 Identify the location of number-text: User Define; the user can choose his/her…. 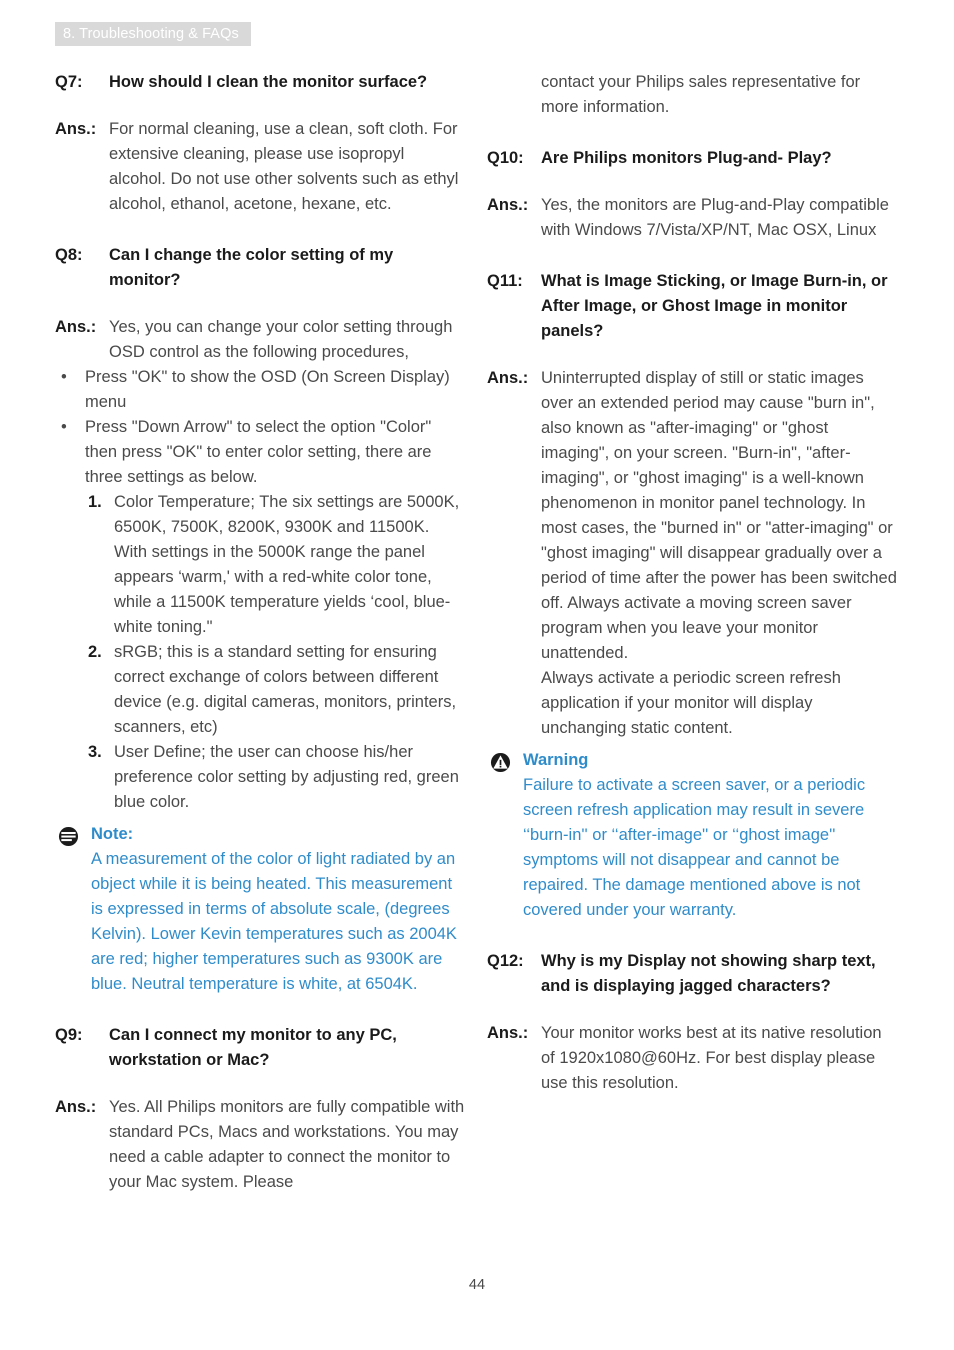
(286, 777).